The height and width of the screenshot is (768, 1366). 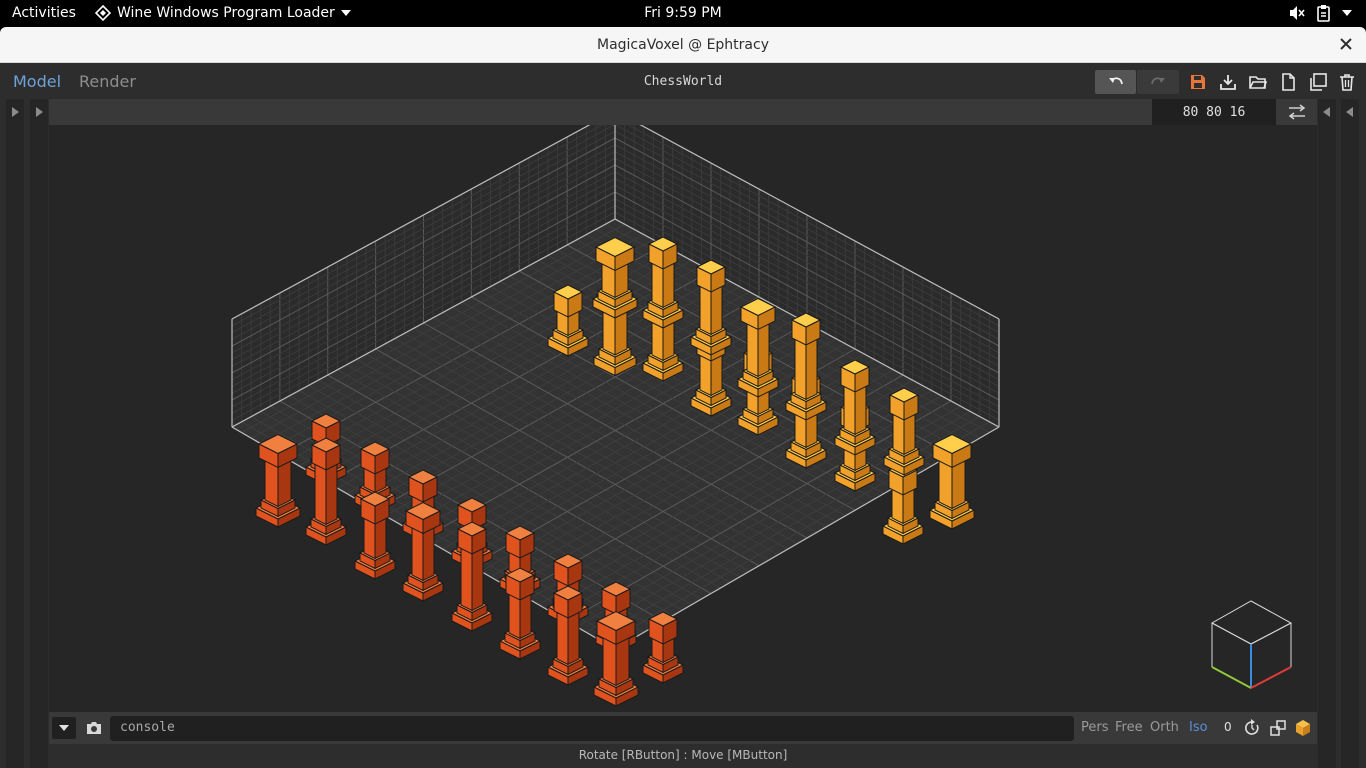 I want to click on console-input: console, so click(x=592, y=728).